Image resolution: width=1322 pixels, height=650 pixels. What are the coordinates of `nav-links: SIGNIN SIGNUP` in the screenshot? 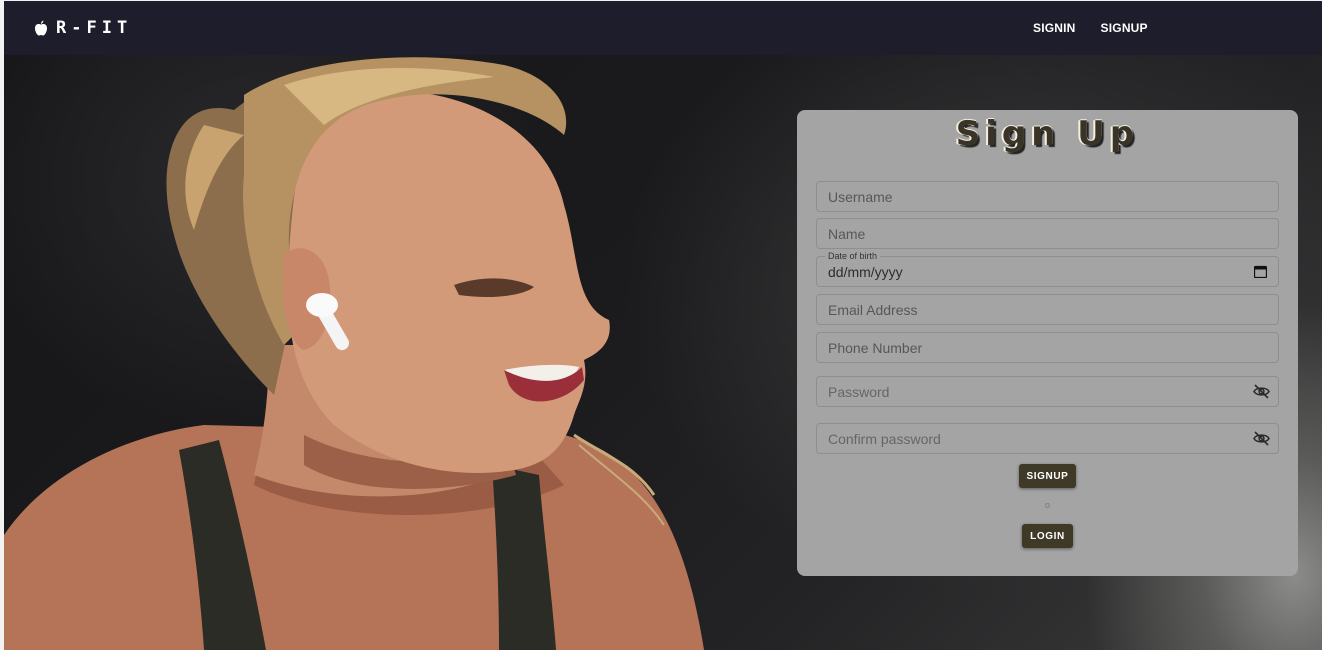 It's located at (1103, 28).